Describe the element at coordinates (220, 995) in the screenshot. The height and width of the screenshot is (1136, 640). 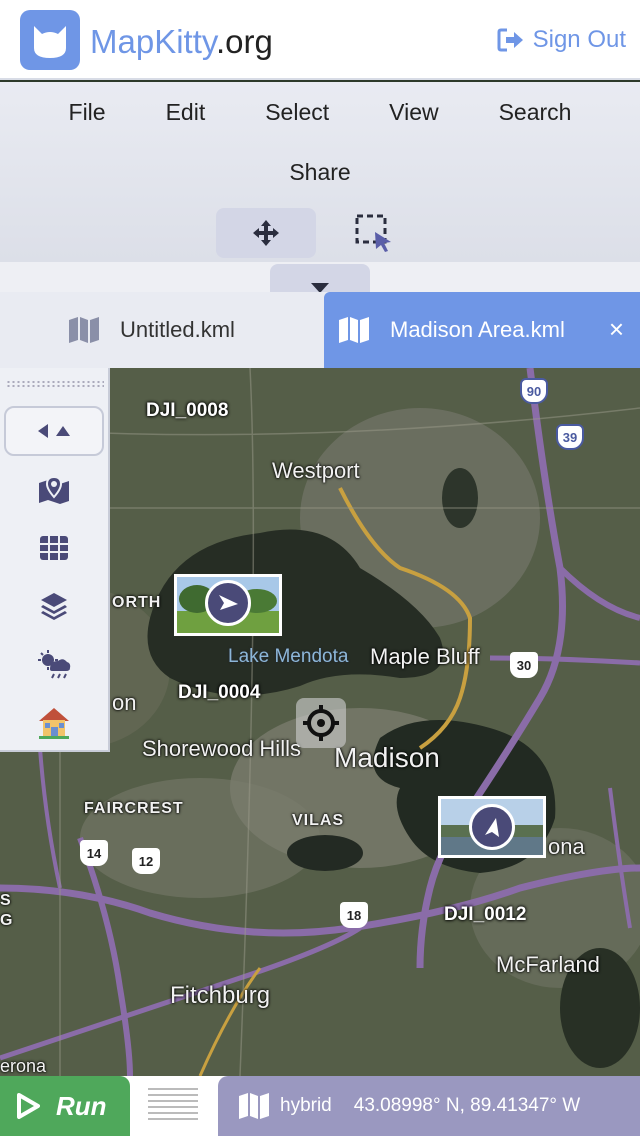
I see `place-fitchburg: Fitchburg` at that location.